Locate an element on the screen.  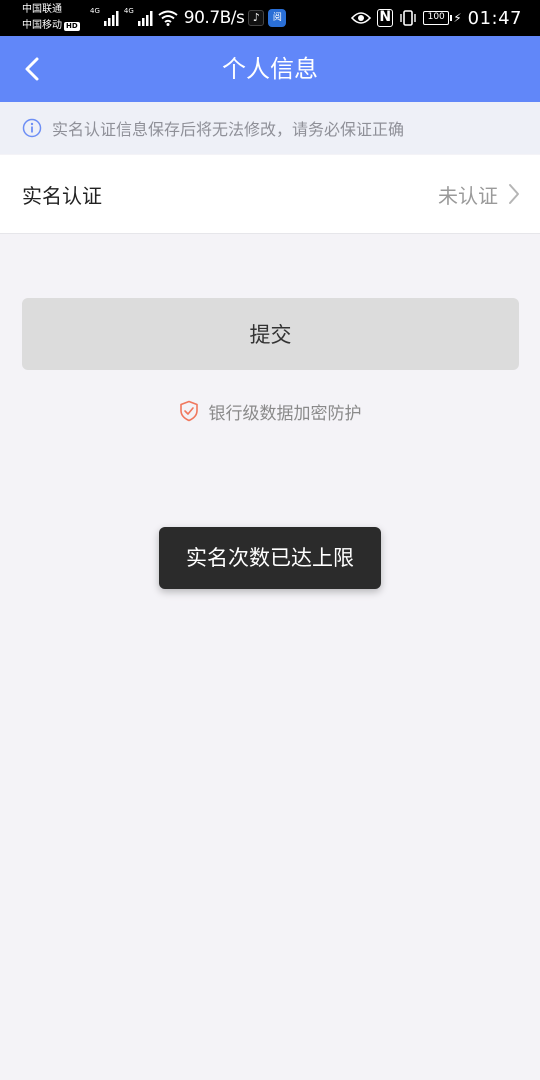
row-value: 未认证 is located at coordinates (479, 194).